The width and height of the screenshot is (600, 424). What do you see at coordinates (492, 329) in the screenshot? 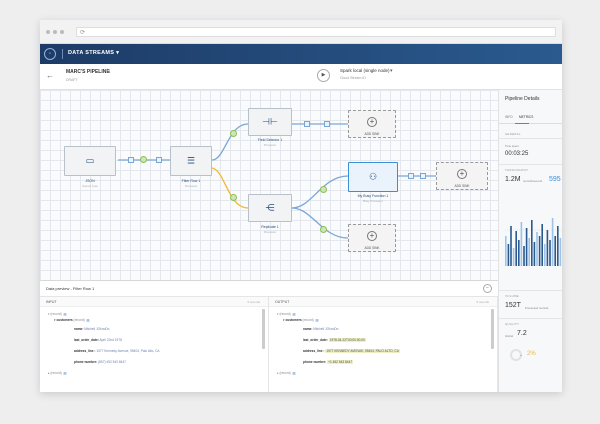
I see `output-scrollbar` at bounding box center [492, 329].